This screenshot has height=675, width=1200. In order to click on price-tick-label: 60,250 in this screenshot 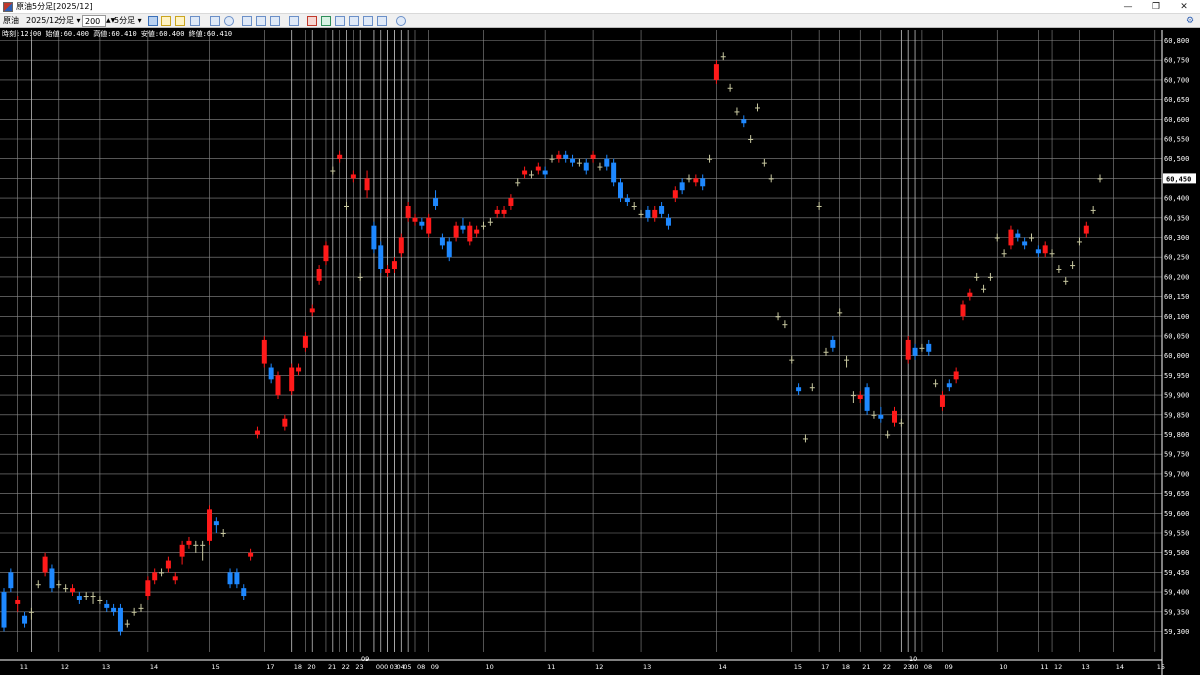, I will do `click(1176, 258)`.